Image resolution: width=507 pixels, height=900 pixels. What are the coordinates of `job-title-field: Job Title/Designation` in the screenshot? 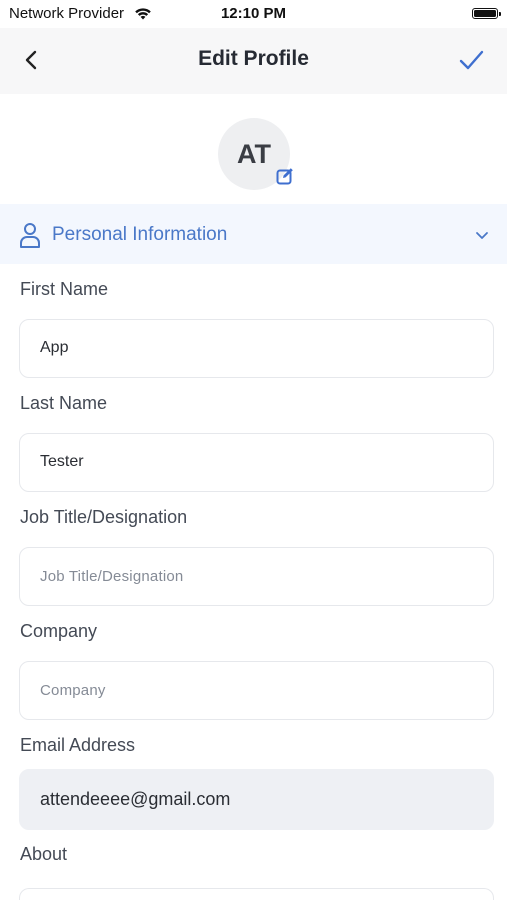 It's located at (256, 576).